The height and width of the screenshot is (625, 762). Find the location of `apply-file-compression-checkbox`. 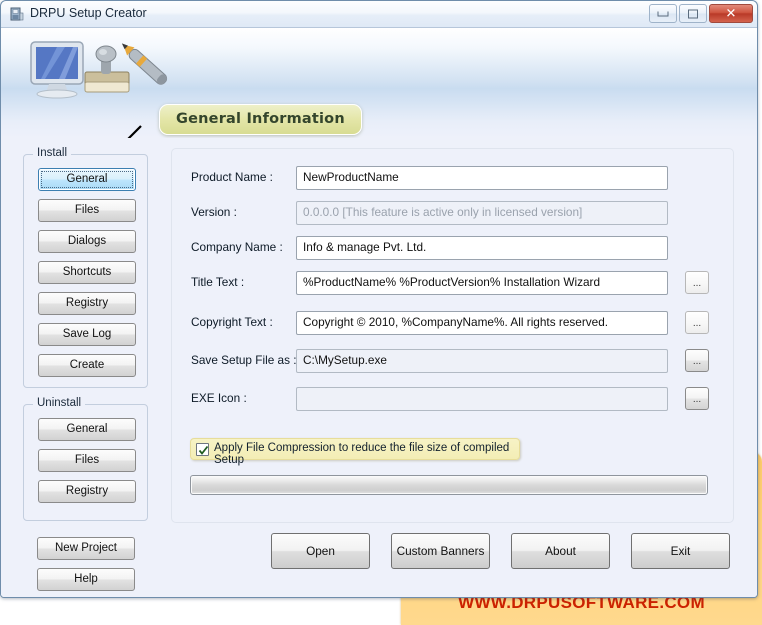

apply-file-compression-checkbox is located at coordinates (202, 449).